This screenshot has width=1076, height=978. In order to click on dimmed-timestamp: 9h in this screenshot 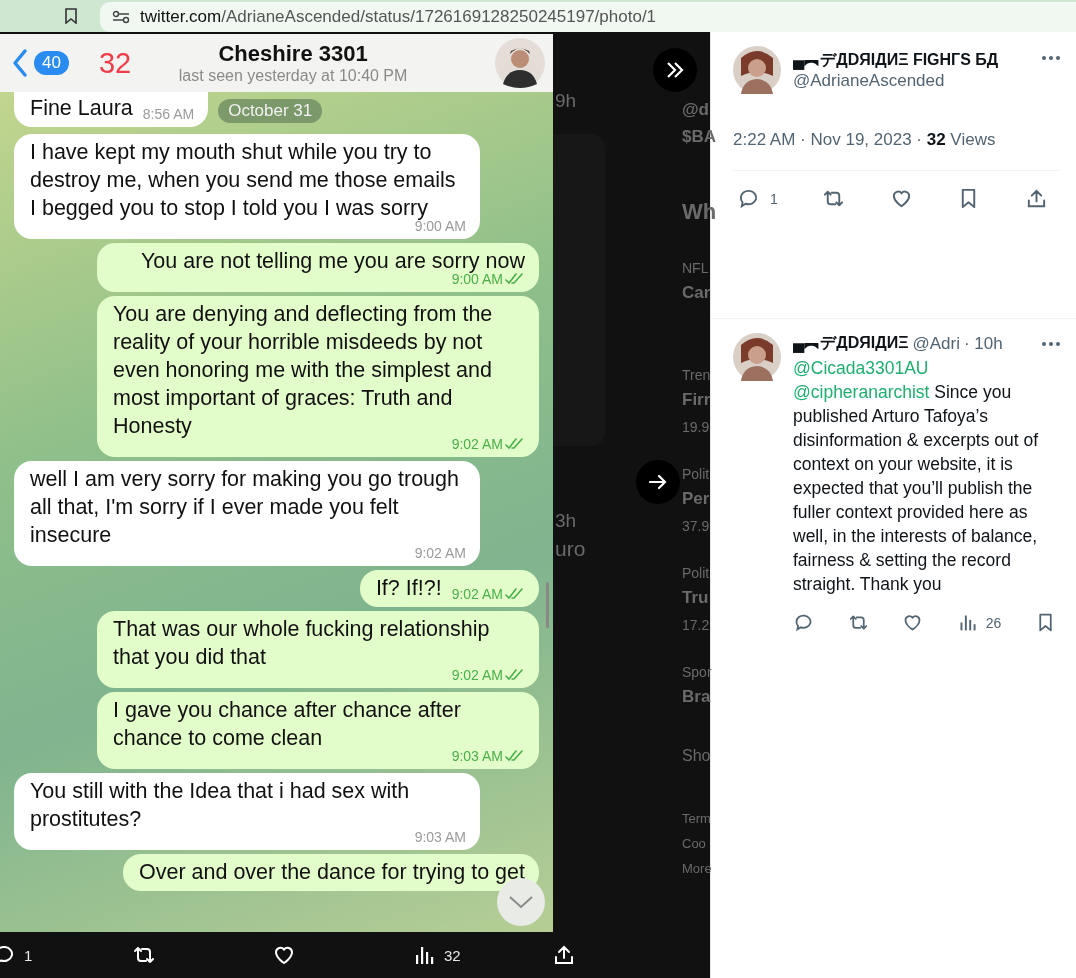, I will do `click(566, 101)`.